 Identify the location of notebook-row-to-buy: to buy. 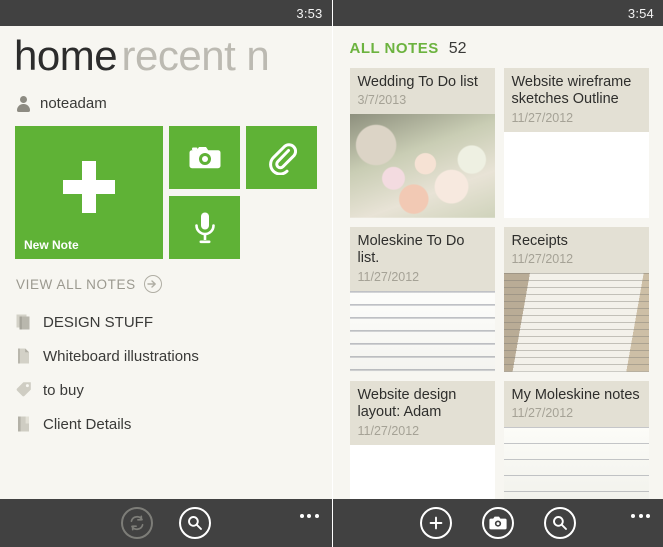
(174, 390).